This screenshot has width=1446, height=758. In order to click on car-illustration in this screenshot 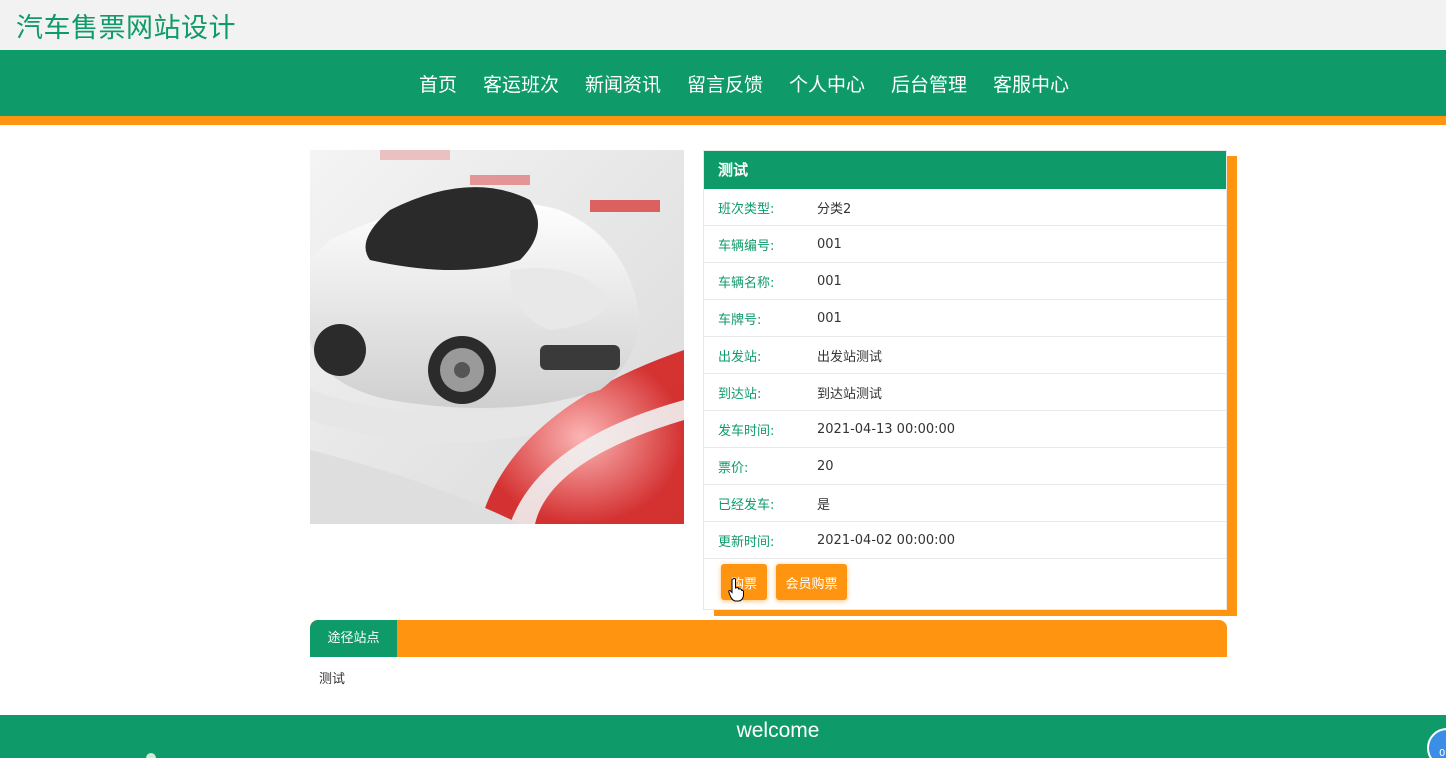, I will do `click(497, 337)`.